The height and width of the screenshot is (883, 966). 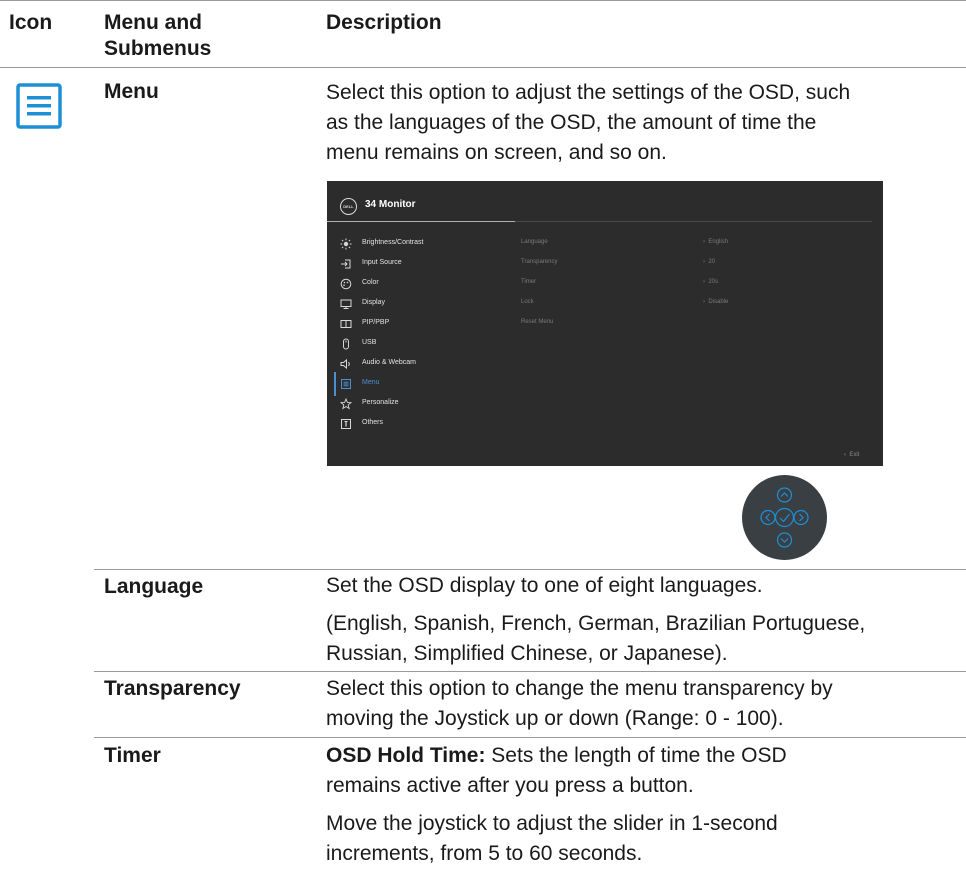 What do you see at coordinates (153, 22) in the screenshot?
I see `header-menu-line1: Menu and` at bounding box center [153, 22].